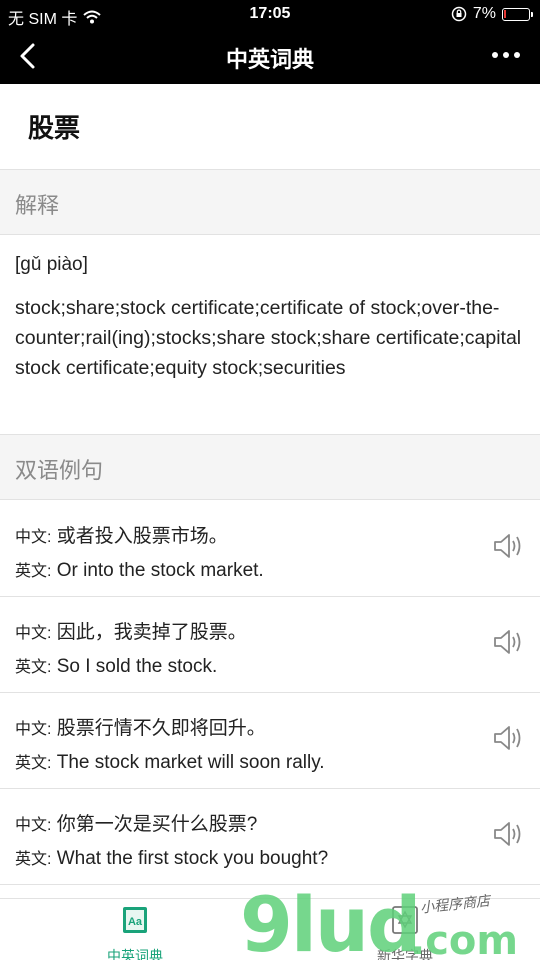 Image resolution: width=540 pixels, height=960 pixels. Describe the element at coordinates (59, 470) in the screenshot. I see `section-title-examples: 双语例句` at that location.